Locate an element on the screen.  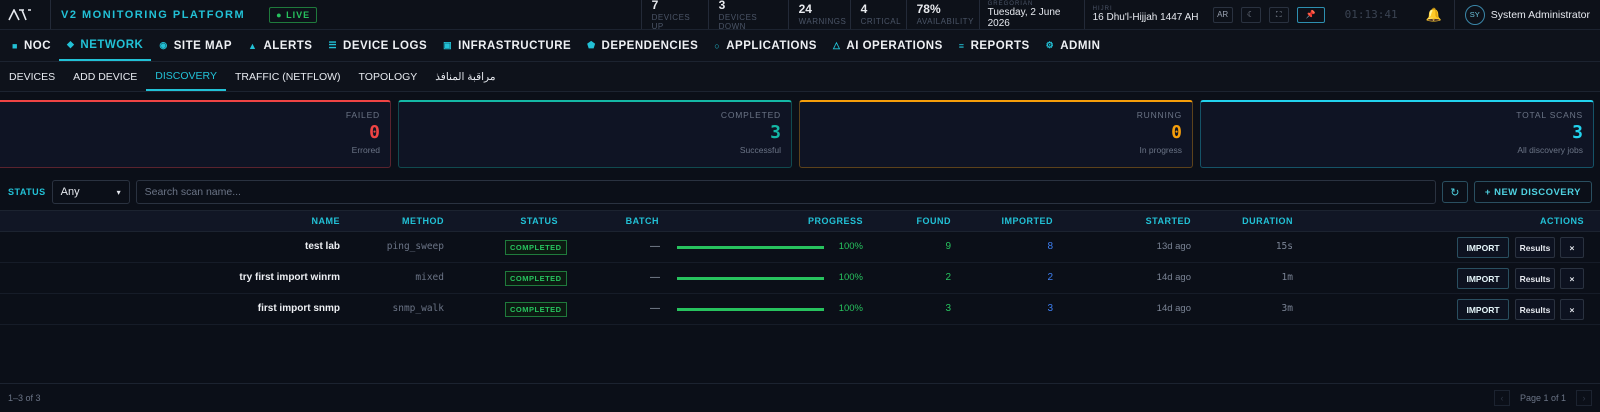
brand-title: V2 MONITORING PLATFORM is located at coordinates (152, 14).